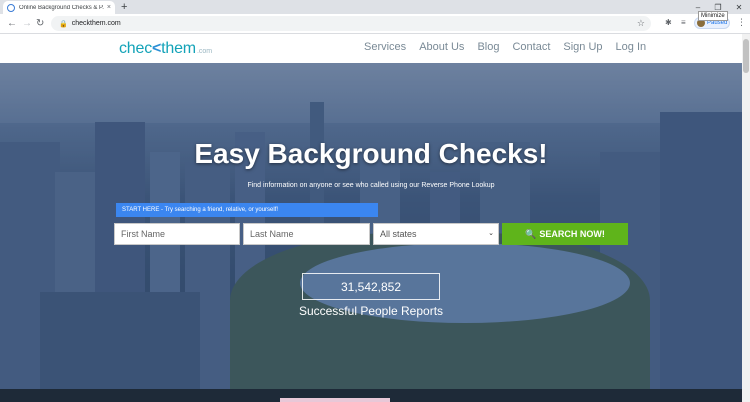 The image size is (750, 402). I want to click on reports-count-box: 31,542,852, so click(371, 286).